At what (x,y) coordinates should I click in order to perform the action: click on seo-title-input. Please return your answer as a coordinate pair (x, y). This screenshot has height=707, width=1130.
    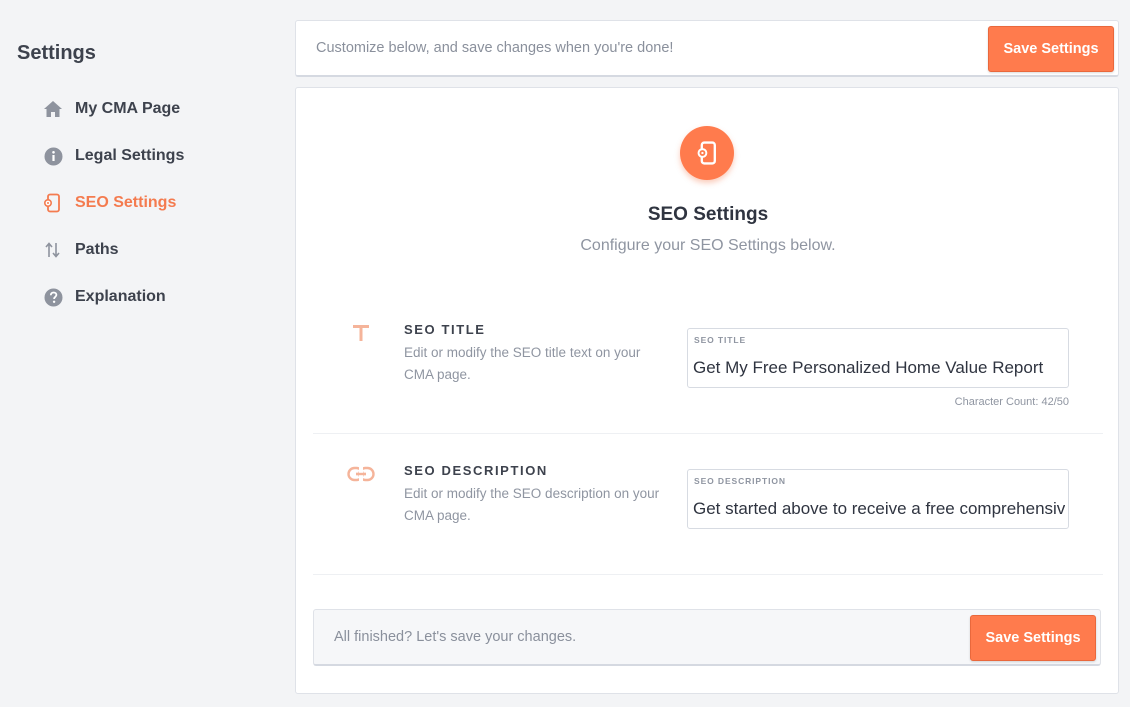
    Looking at the image, I should click on (879, 368).